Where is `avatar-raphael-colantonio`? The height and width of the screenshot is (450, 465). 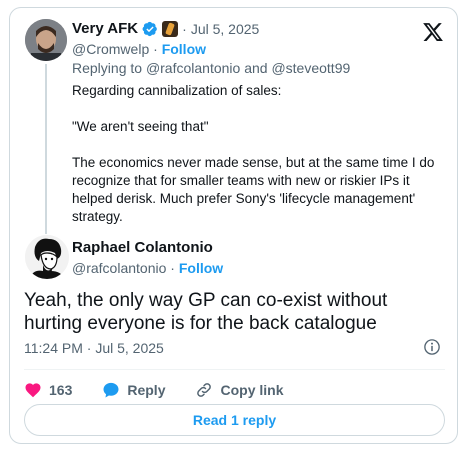 avatar-raphael-colantonio is located at coordinates (47, 257).